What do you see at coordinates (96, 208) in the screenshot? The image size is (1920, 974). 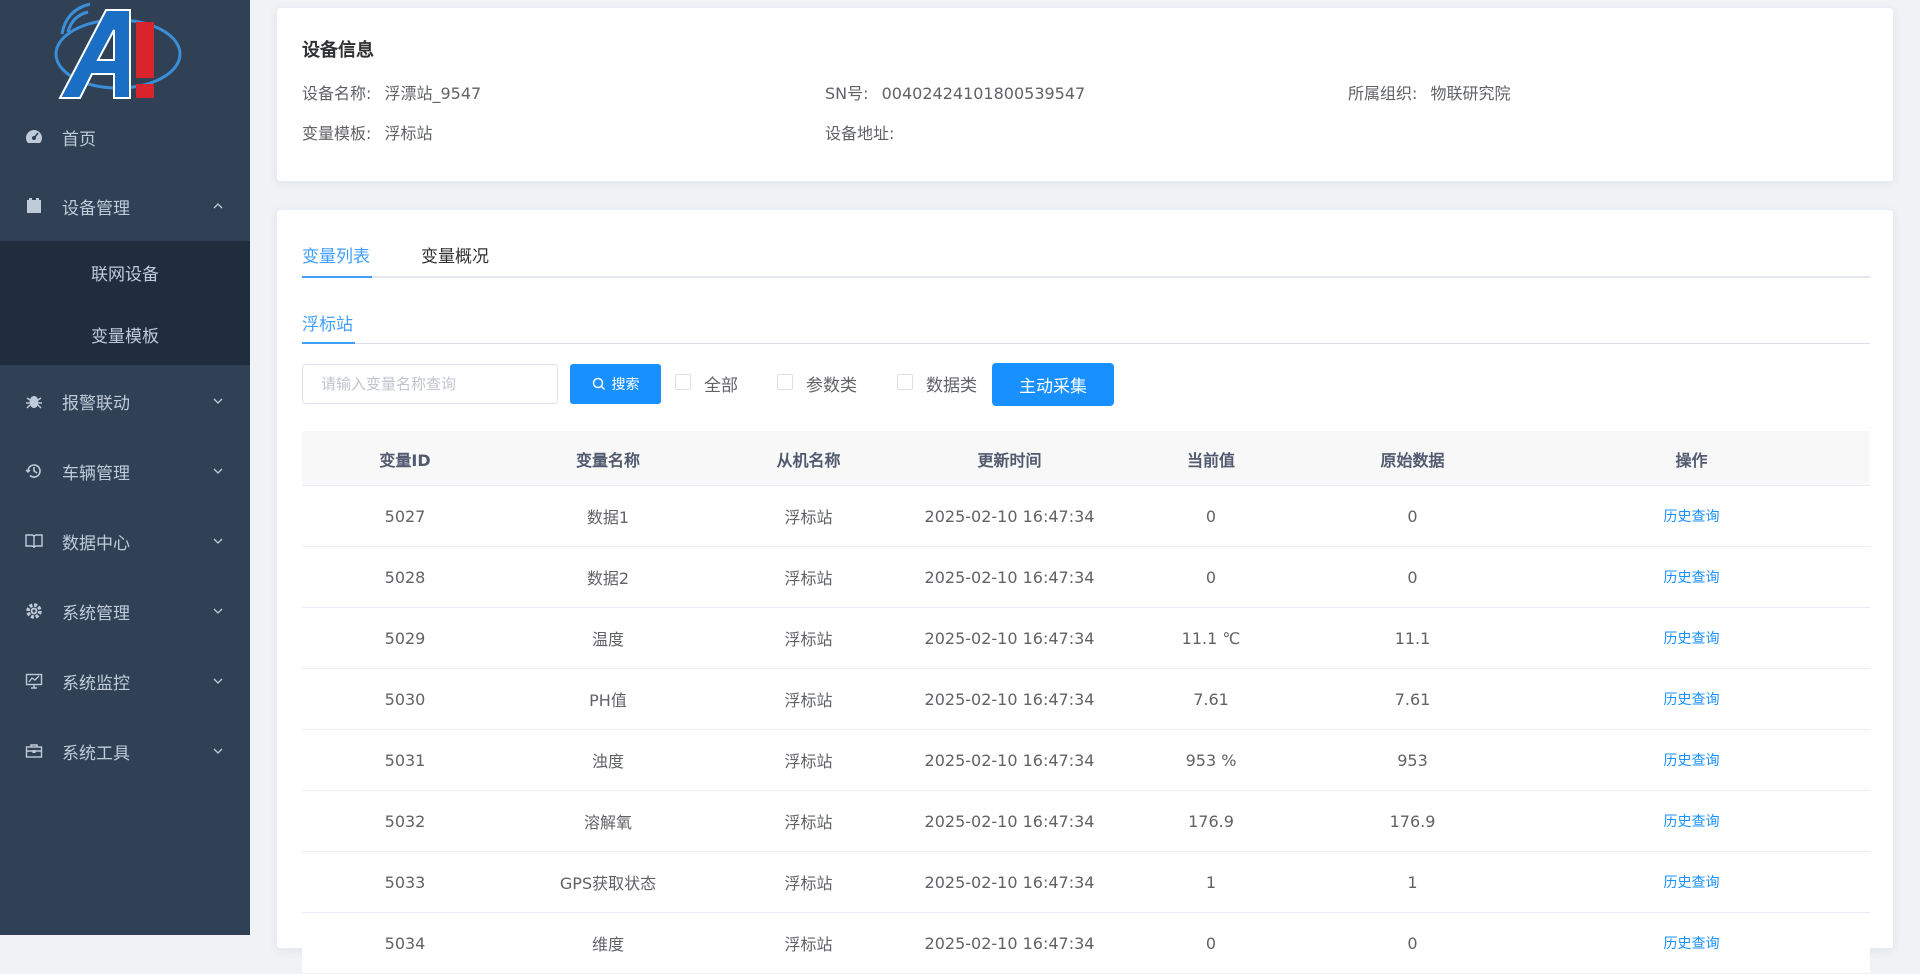 I see `menu-label: 设备管理` at bounding box center [96, 208].